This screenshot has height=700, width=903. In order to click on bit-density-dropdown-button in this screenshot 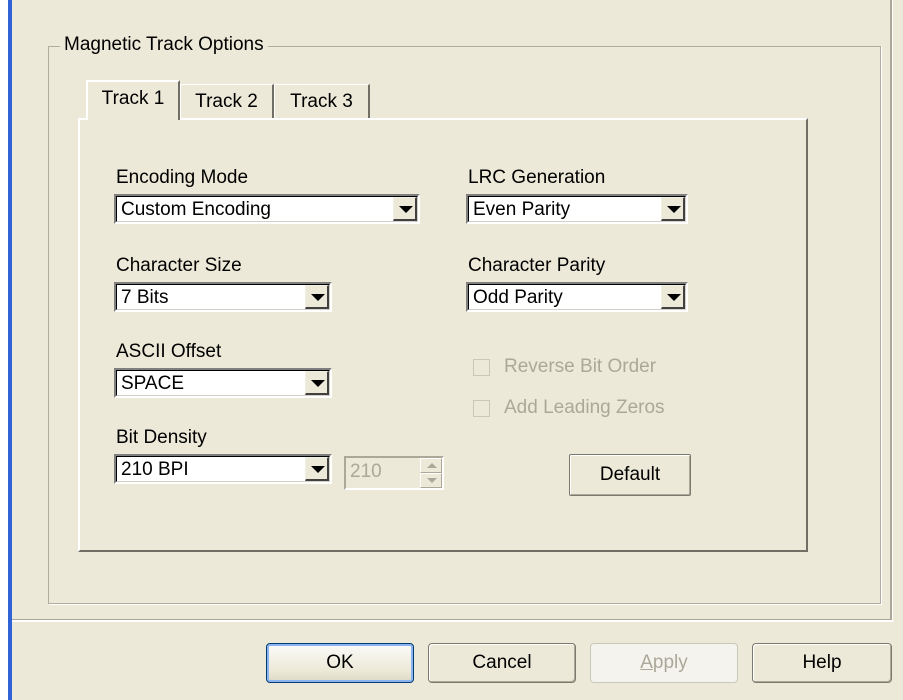, I will do `click(317, 469)`.